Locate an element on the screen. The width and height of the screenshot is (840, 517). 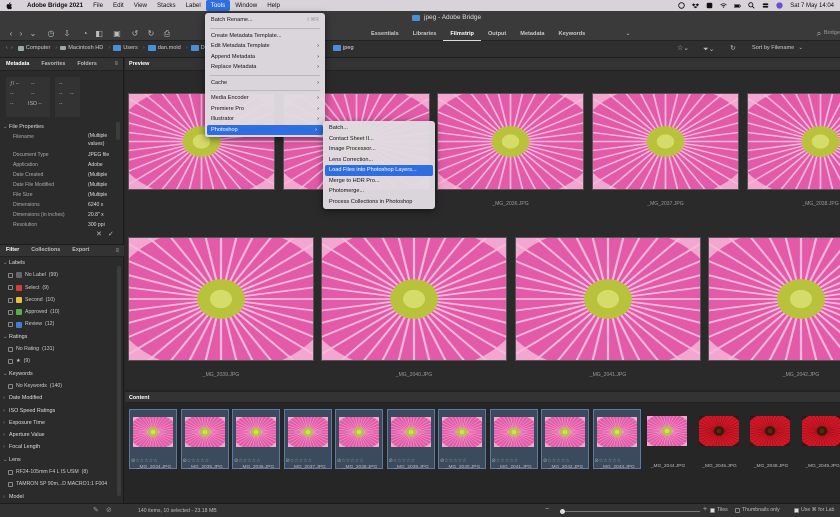
creative-cloud-icon is located at coordinates (682, 5).